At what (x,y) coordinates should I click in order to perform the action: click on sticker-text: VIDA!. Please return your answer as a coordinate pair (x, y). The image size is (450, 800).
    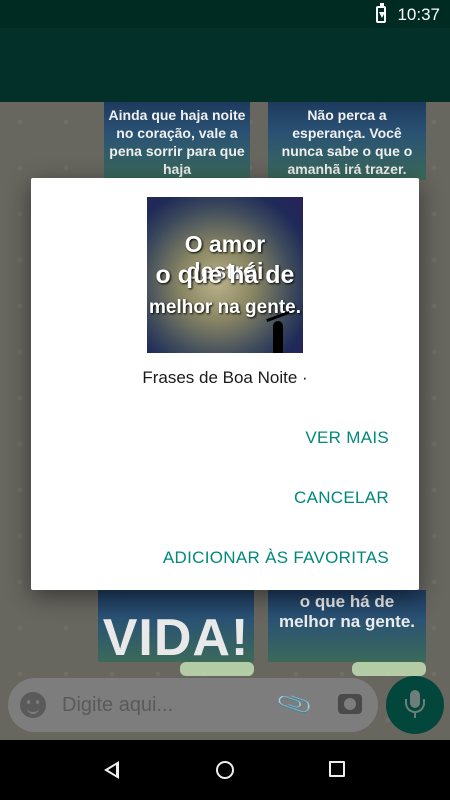
    Looking at the image, I should click on (176, 635).